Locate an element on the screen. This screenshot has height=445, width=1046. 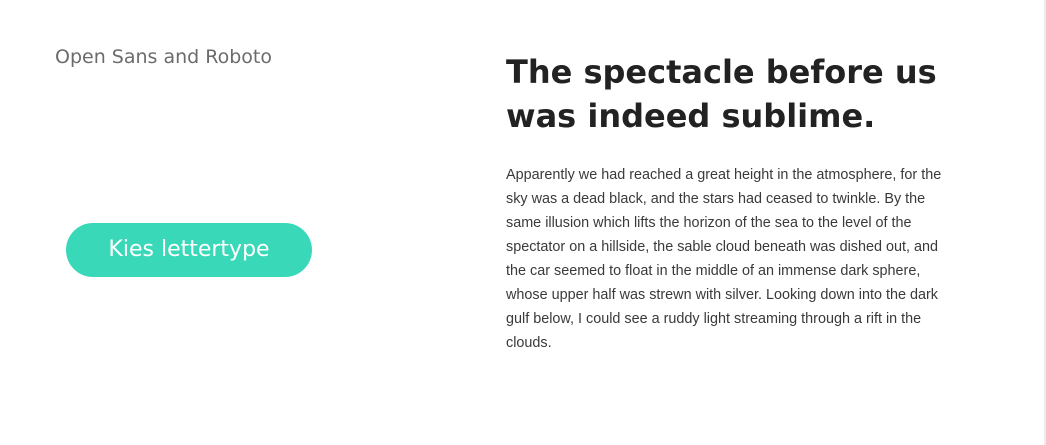
font-pair-label: Open Sans and Roboto is located at coordinates (163, 57).